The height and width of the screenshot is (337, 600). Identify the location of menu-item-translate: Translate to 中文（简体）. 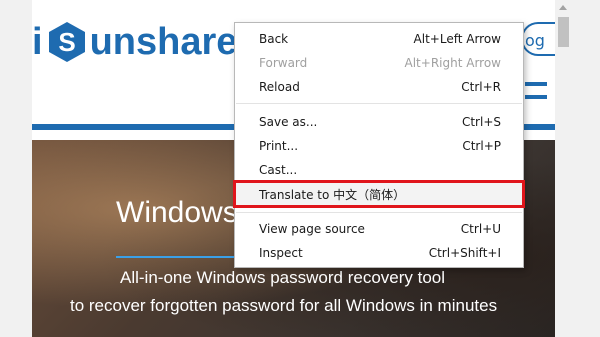
(379, 194).